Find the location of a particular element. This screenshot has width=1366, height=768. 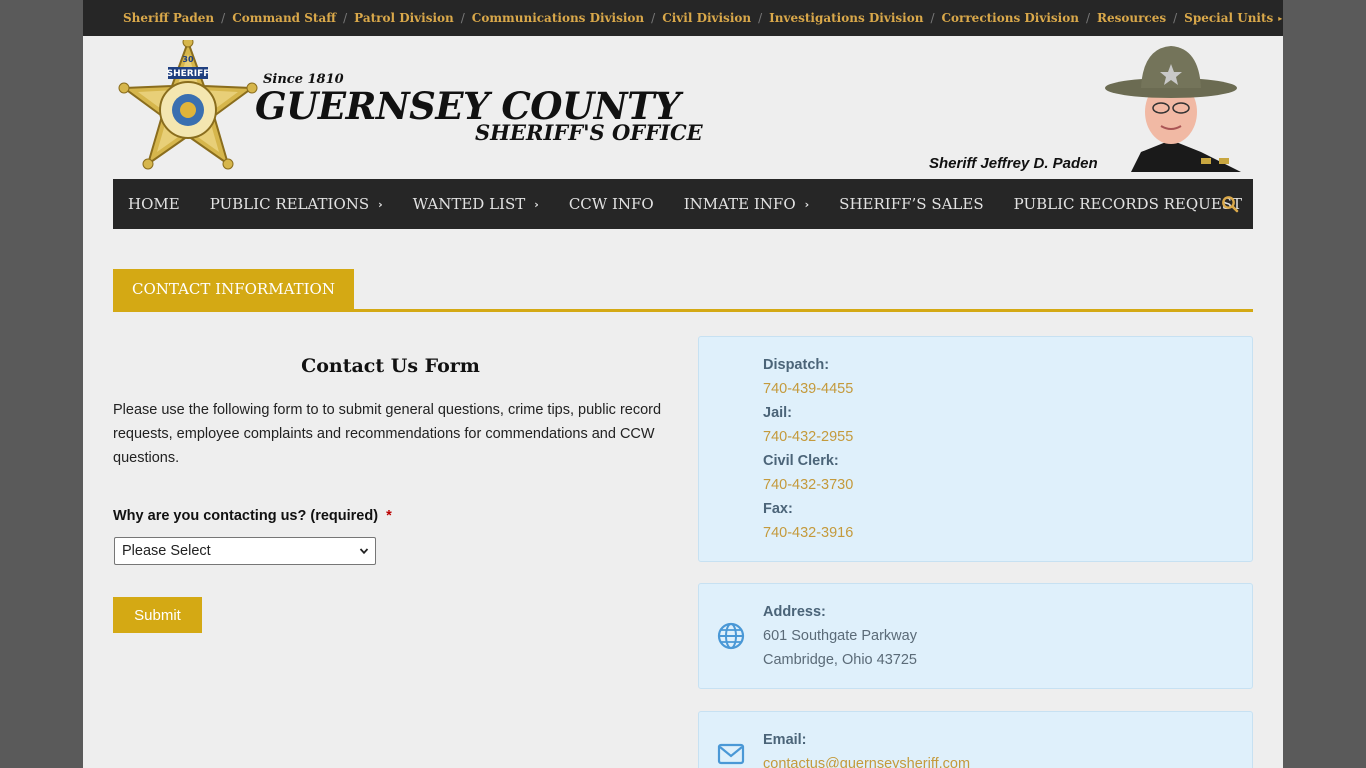

sheriff-badge-logo: SHERIFF 30 is located at coordinates (188, 108).